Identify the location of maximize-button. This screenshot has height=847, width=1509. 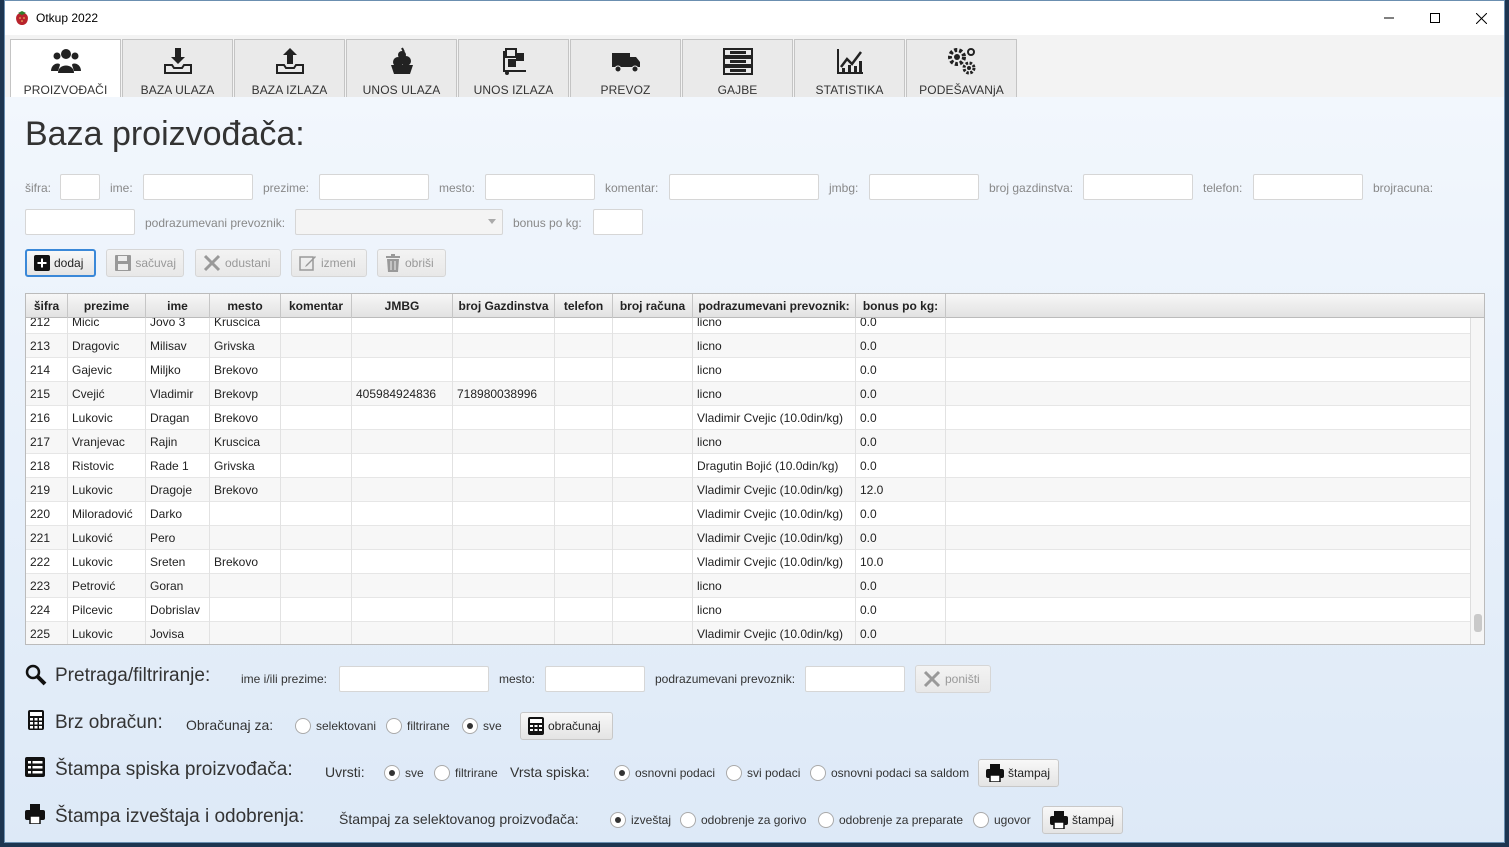
(1435, 18).